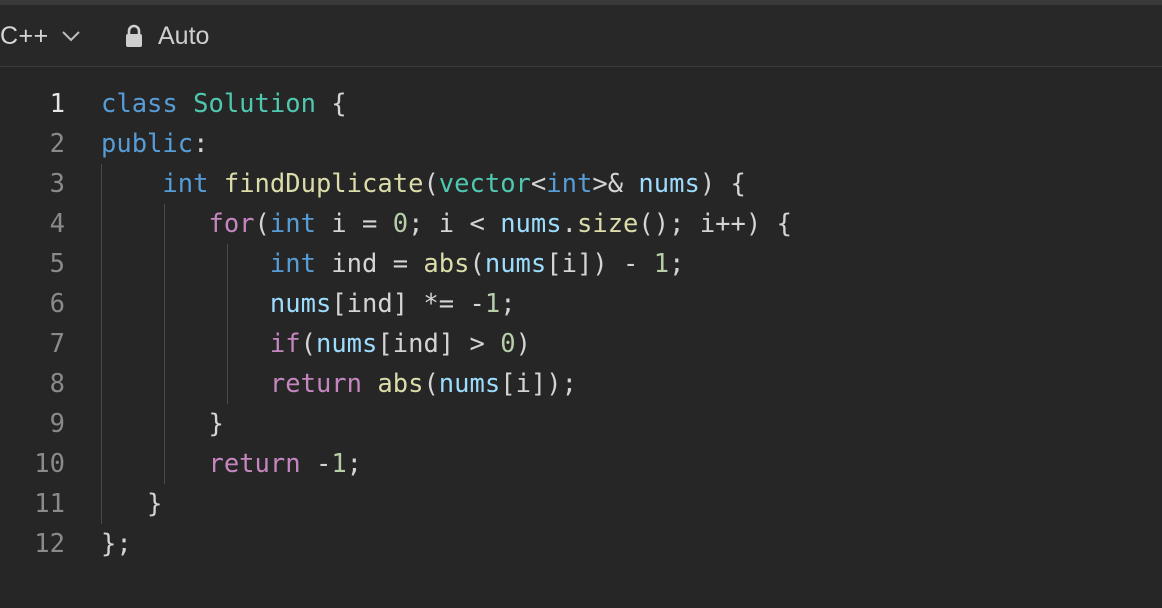  What do you see at coordinates (581, 544) in the screenshot?
I see `code-line: 12};` at bounding box center [581, 544].